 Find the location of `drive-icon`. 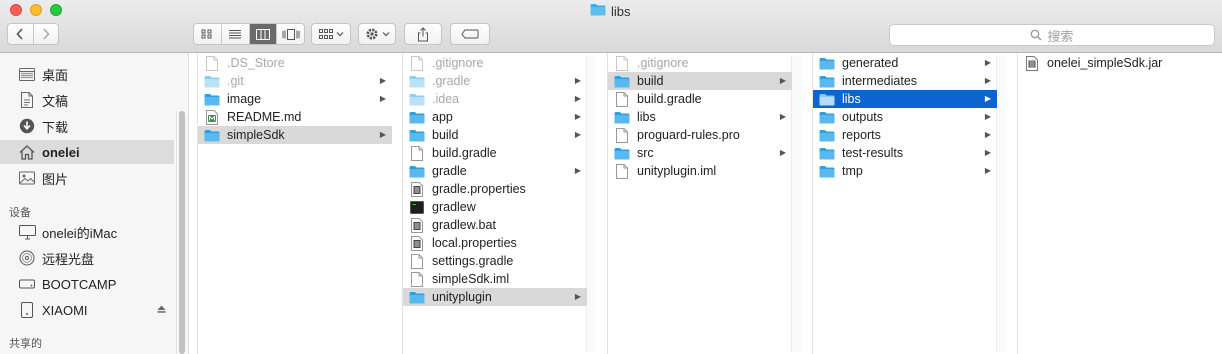

drive-icon is located at coordinates (27, 310).